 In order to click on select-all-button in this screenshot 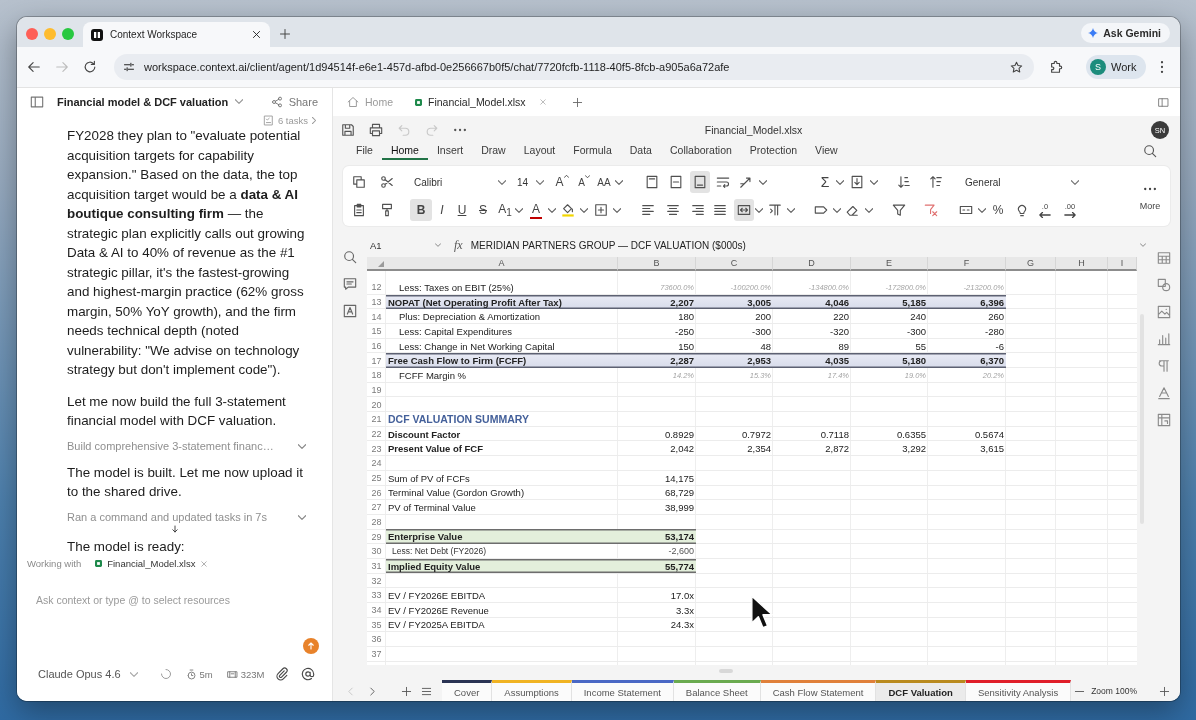, I will do `click(376, 264)`.